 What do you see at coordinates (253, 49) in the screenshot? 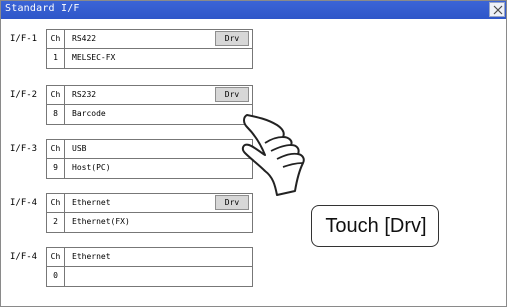
I see `interface-row-1: I/F-1 Ch RS422 Drv 1 MELSEC-FX` at bounding box center [253, 49].